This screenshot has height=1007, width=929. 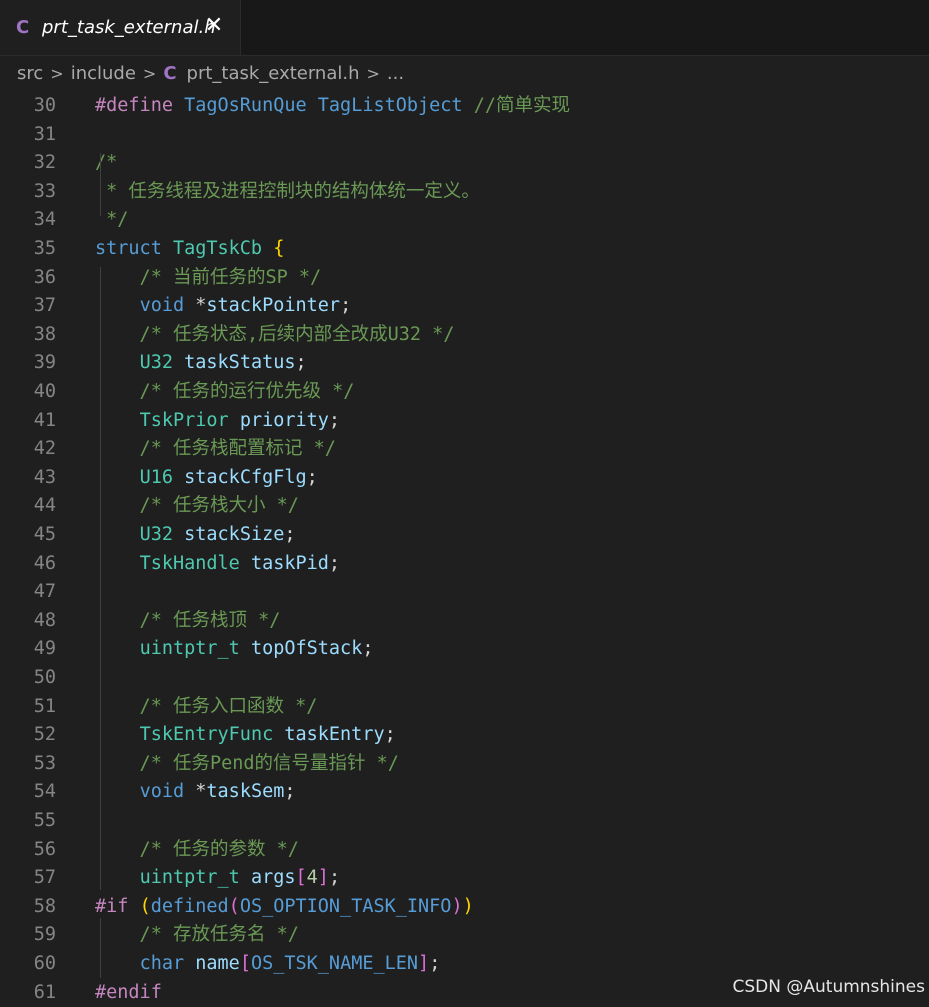 What do you see at coordinates (464, 421) in the screenshot?
I see `code-line: 41 TskPrior priority;` at bounding box center [464, 421].